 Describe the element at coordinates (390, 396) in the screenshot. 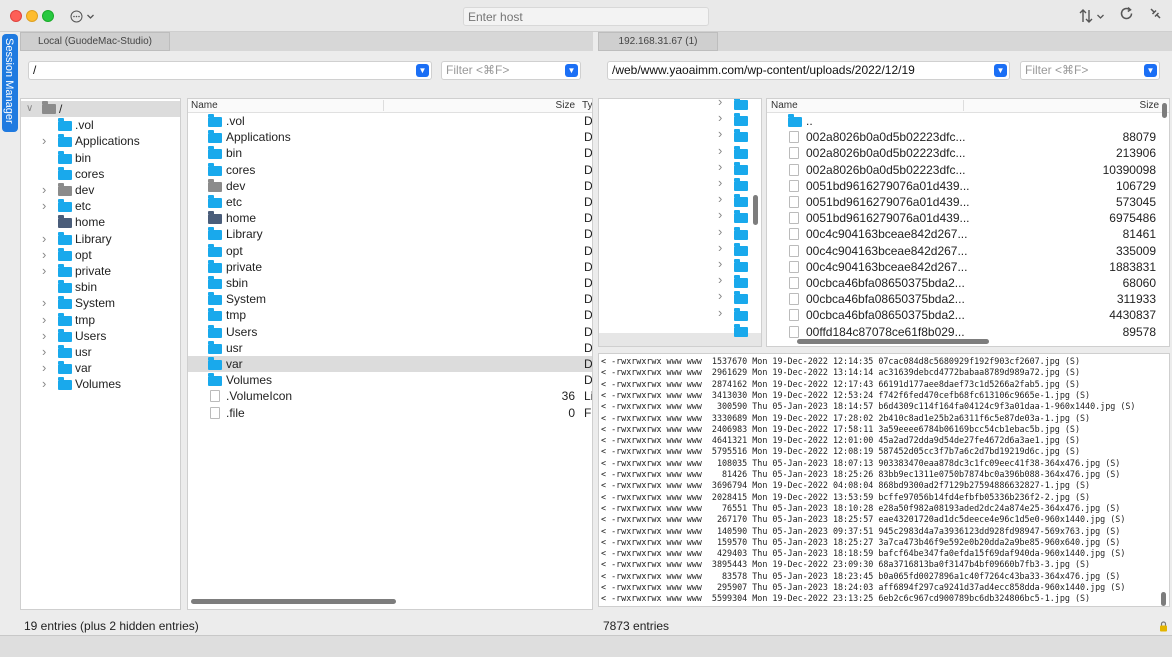

I see `file-row: .VolumeIcon 36 Li` at that location.